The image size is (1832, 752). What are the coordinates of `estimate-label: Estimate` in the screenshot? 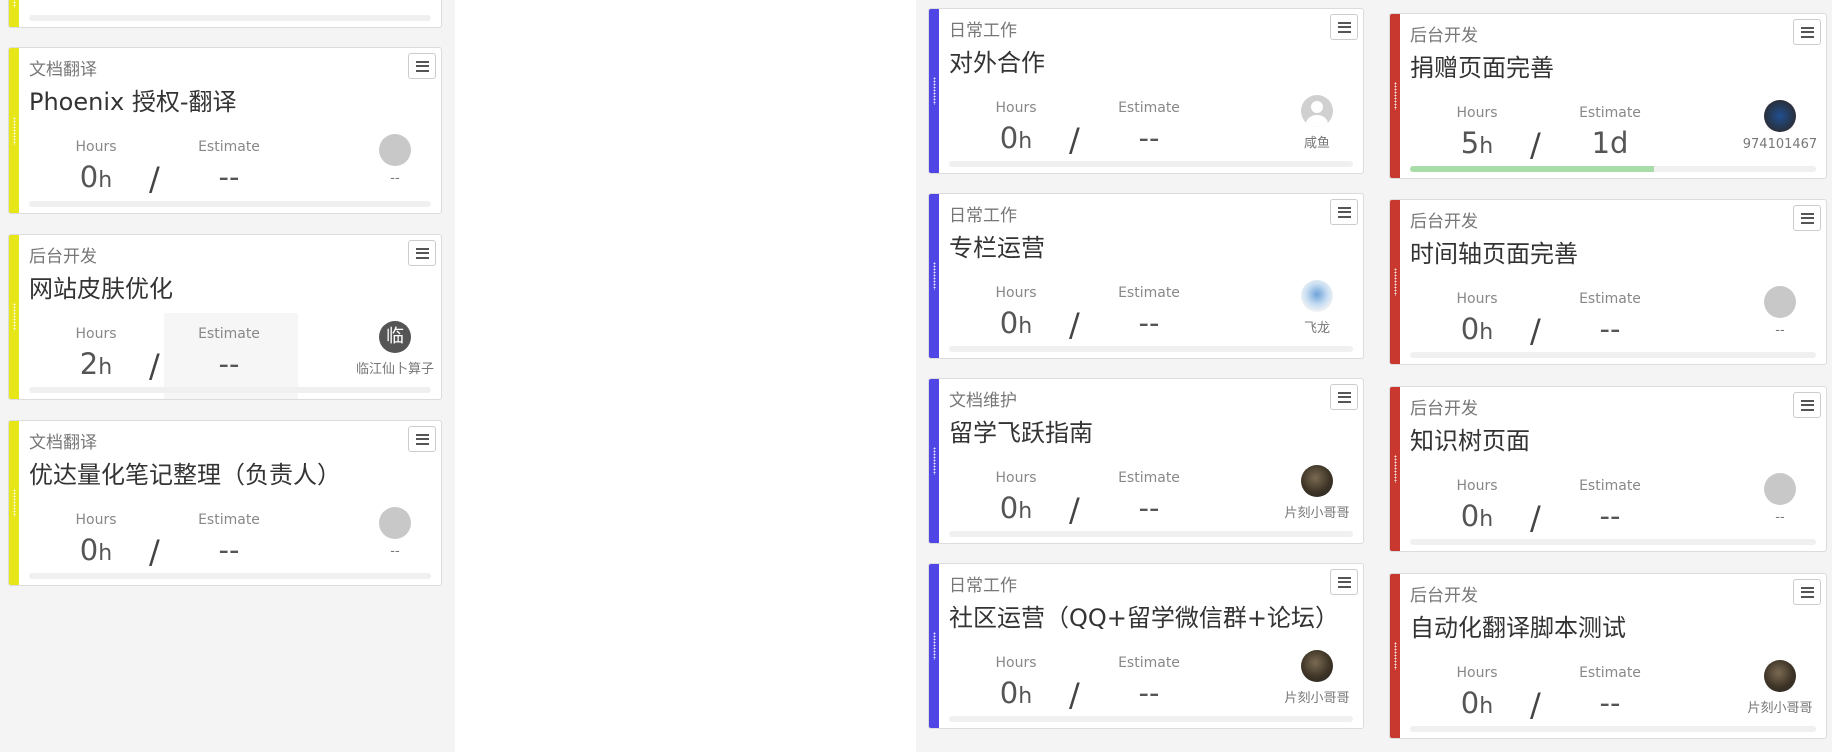 It's located at (229, 334).